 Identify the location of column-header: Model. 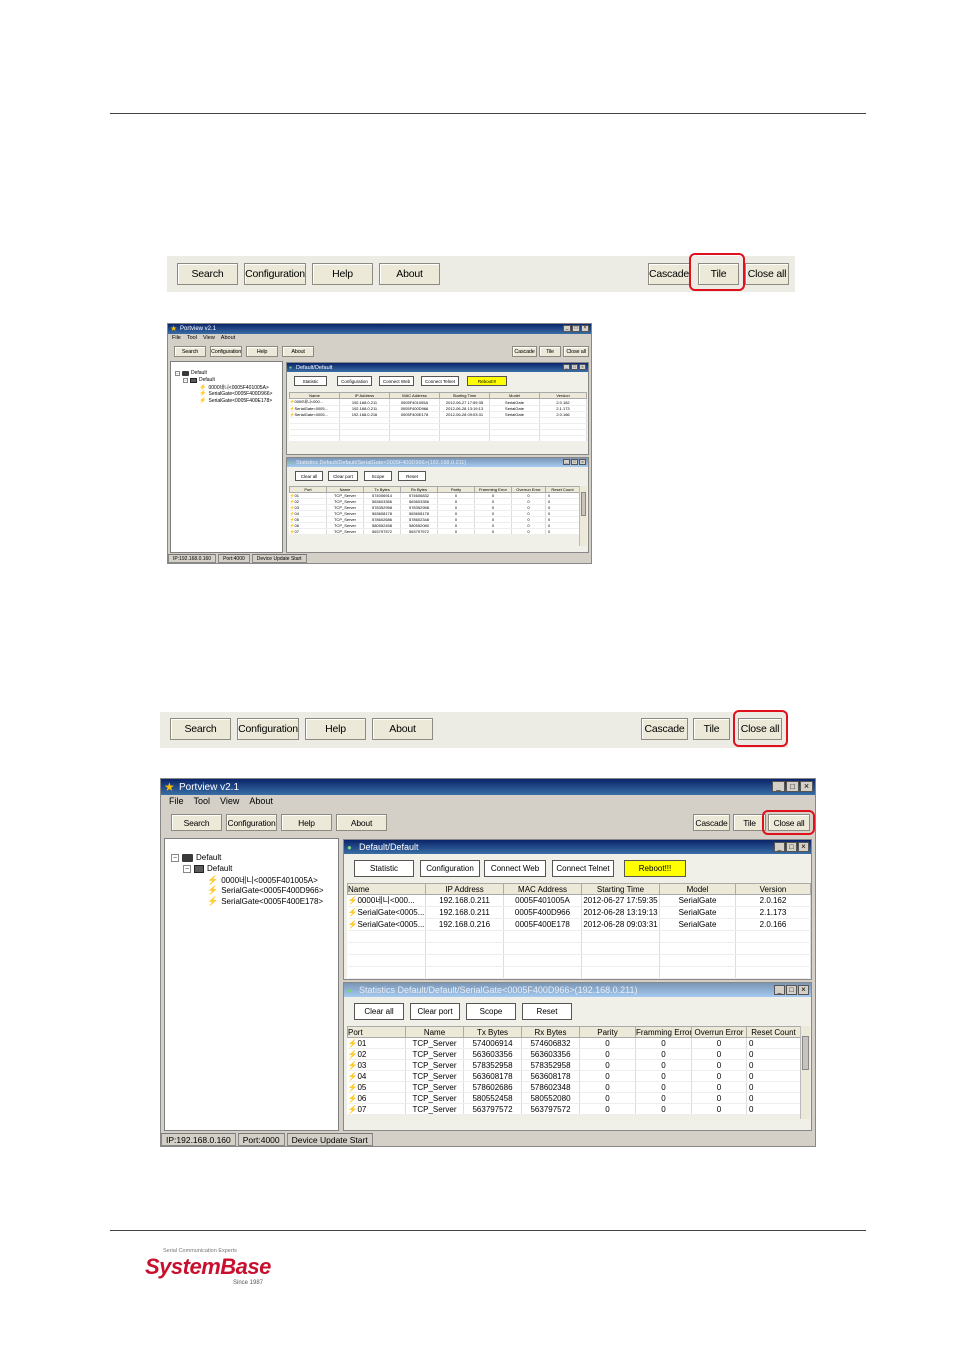
(697, 889).